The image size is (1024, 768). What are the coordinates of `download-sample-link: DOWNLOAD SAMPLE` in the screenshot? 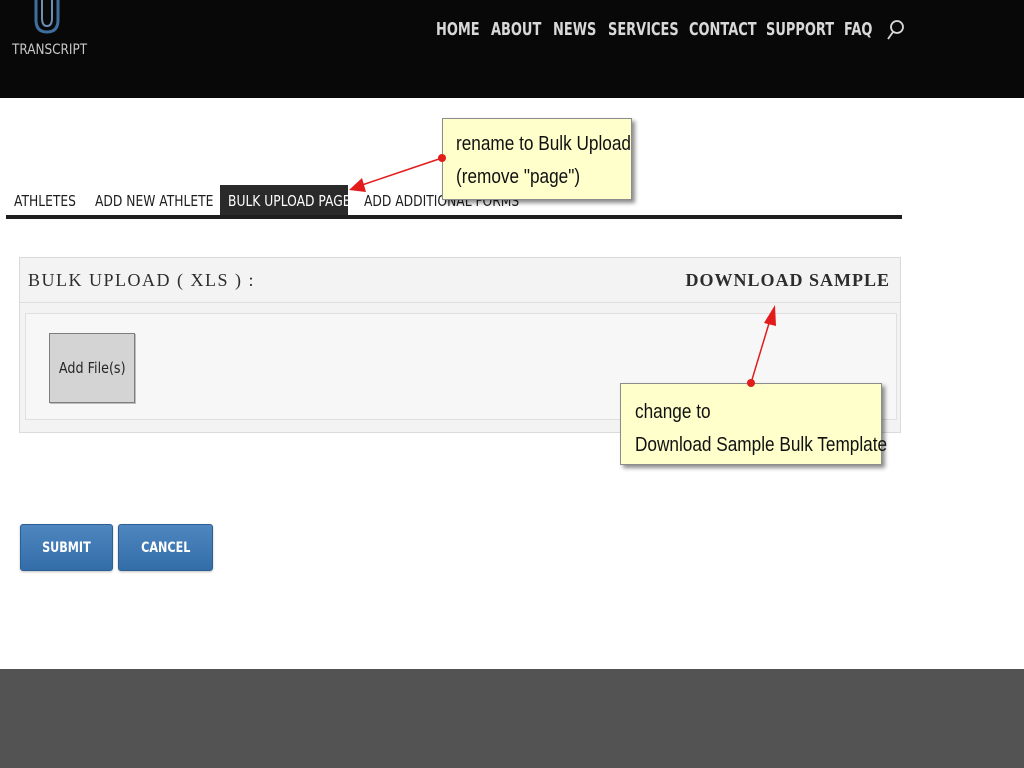 It's located at (787, 280).